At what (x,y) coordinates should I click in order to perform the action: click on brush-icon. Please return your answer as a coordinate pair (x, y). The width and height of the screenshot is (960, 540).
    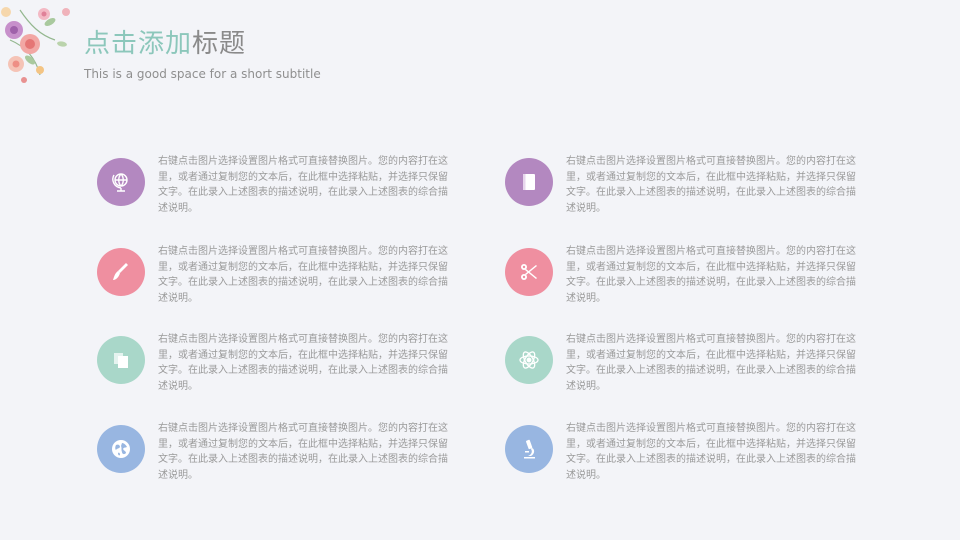
    Looking at the image, I should click on (120, 271).